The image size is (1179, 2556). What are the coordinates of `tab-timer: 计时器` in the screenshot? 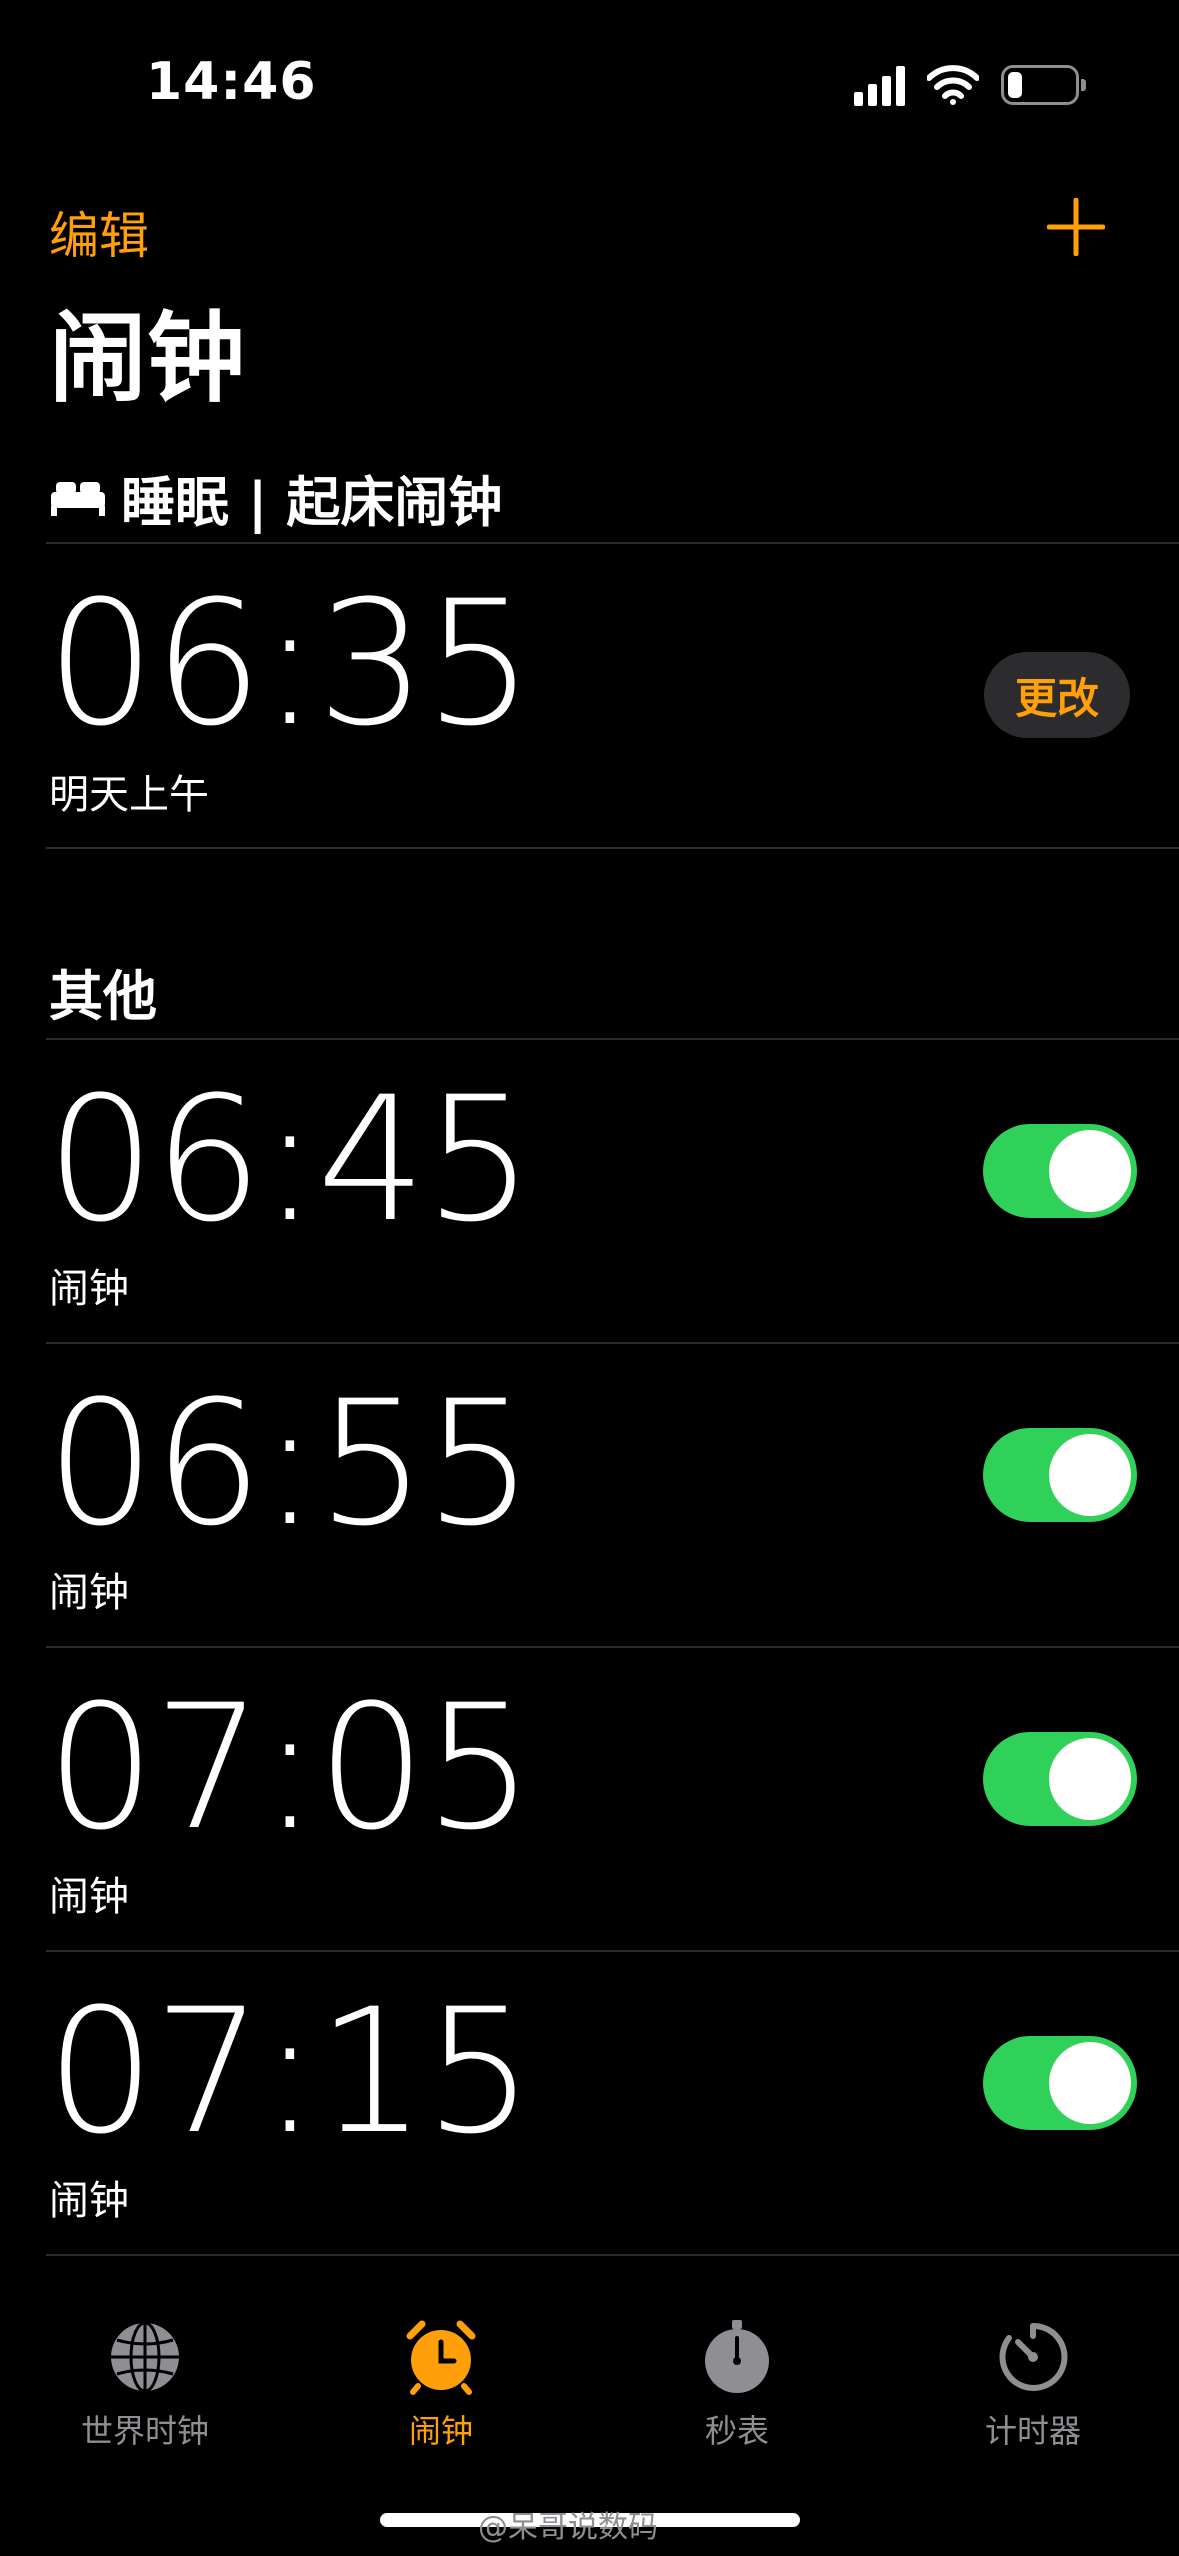 It's located at (1033, 2385).